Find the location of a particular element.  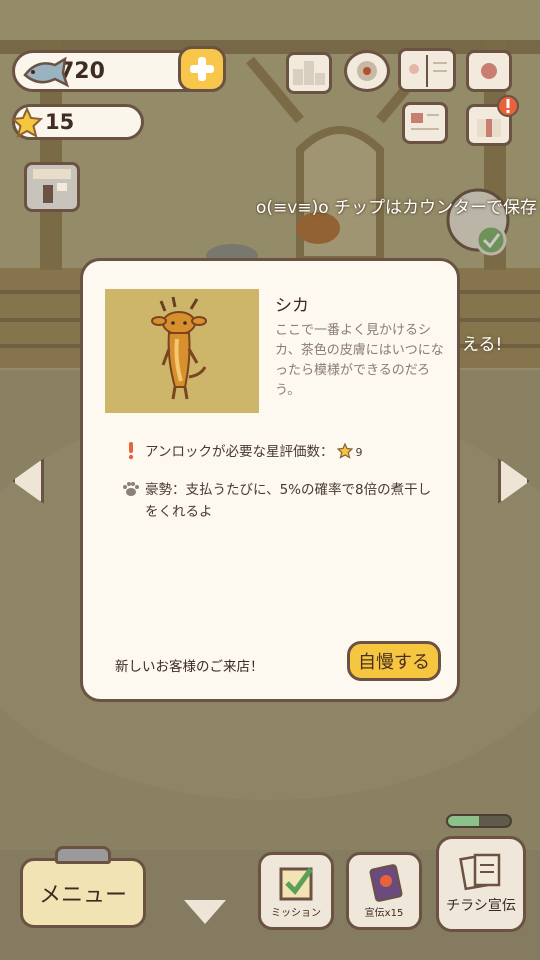

mission-label: ミッション is located at coordinates (296, 913).